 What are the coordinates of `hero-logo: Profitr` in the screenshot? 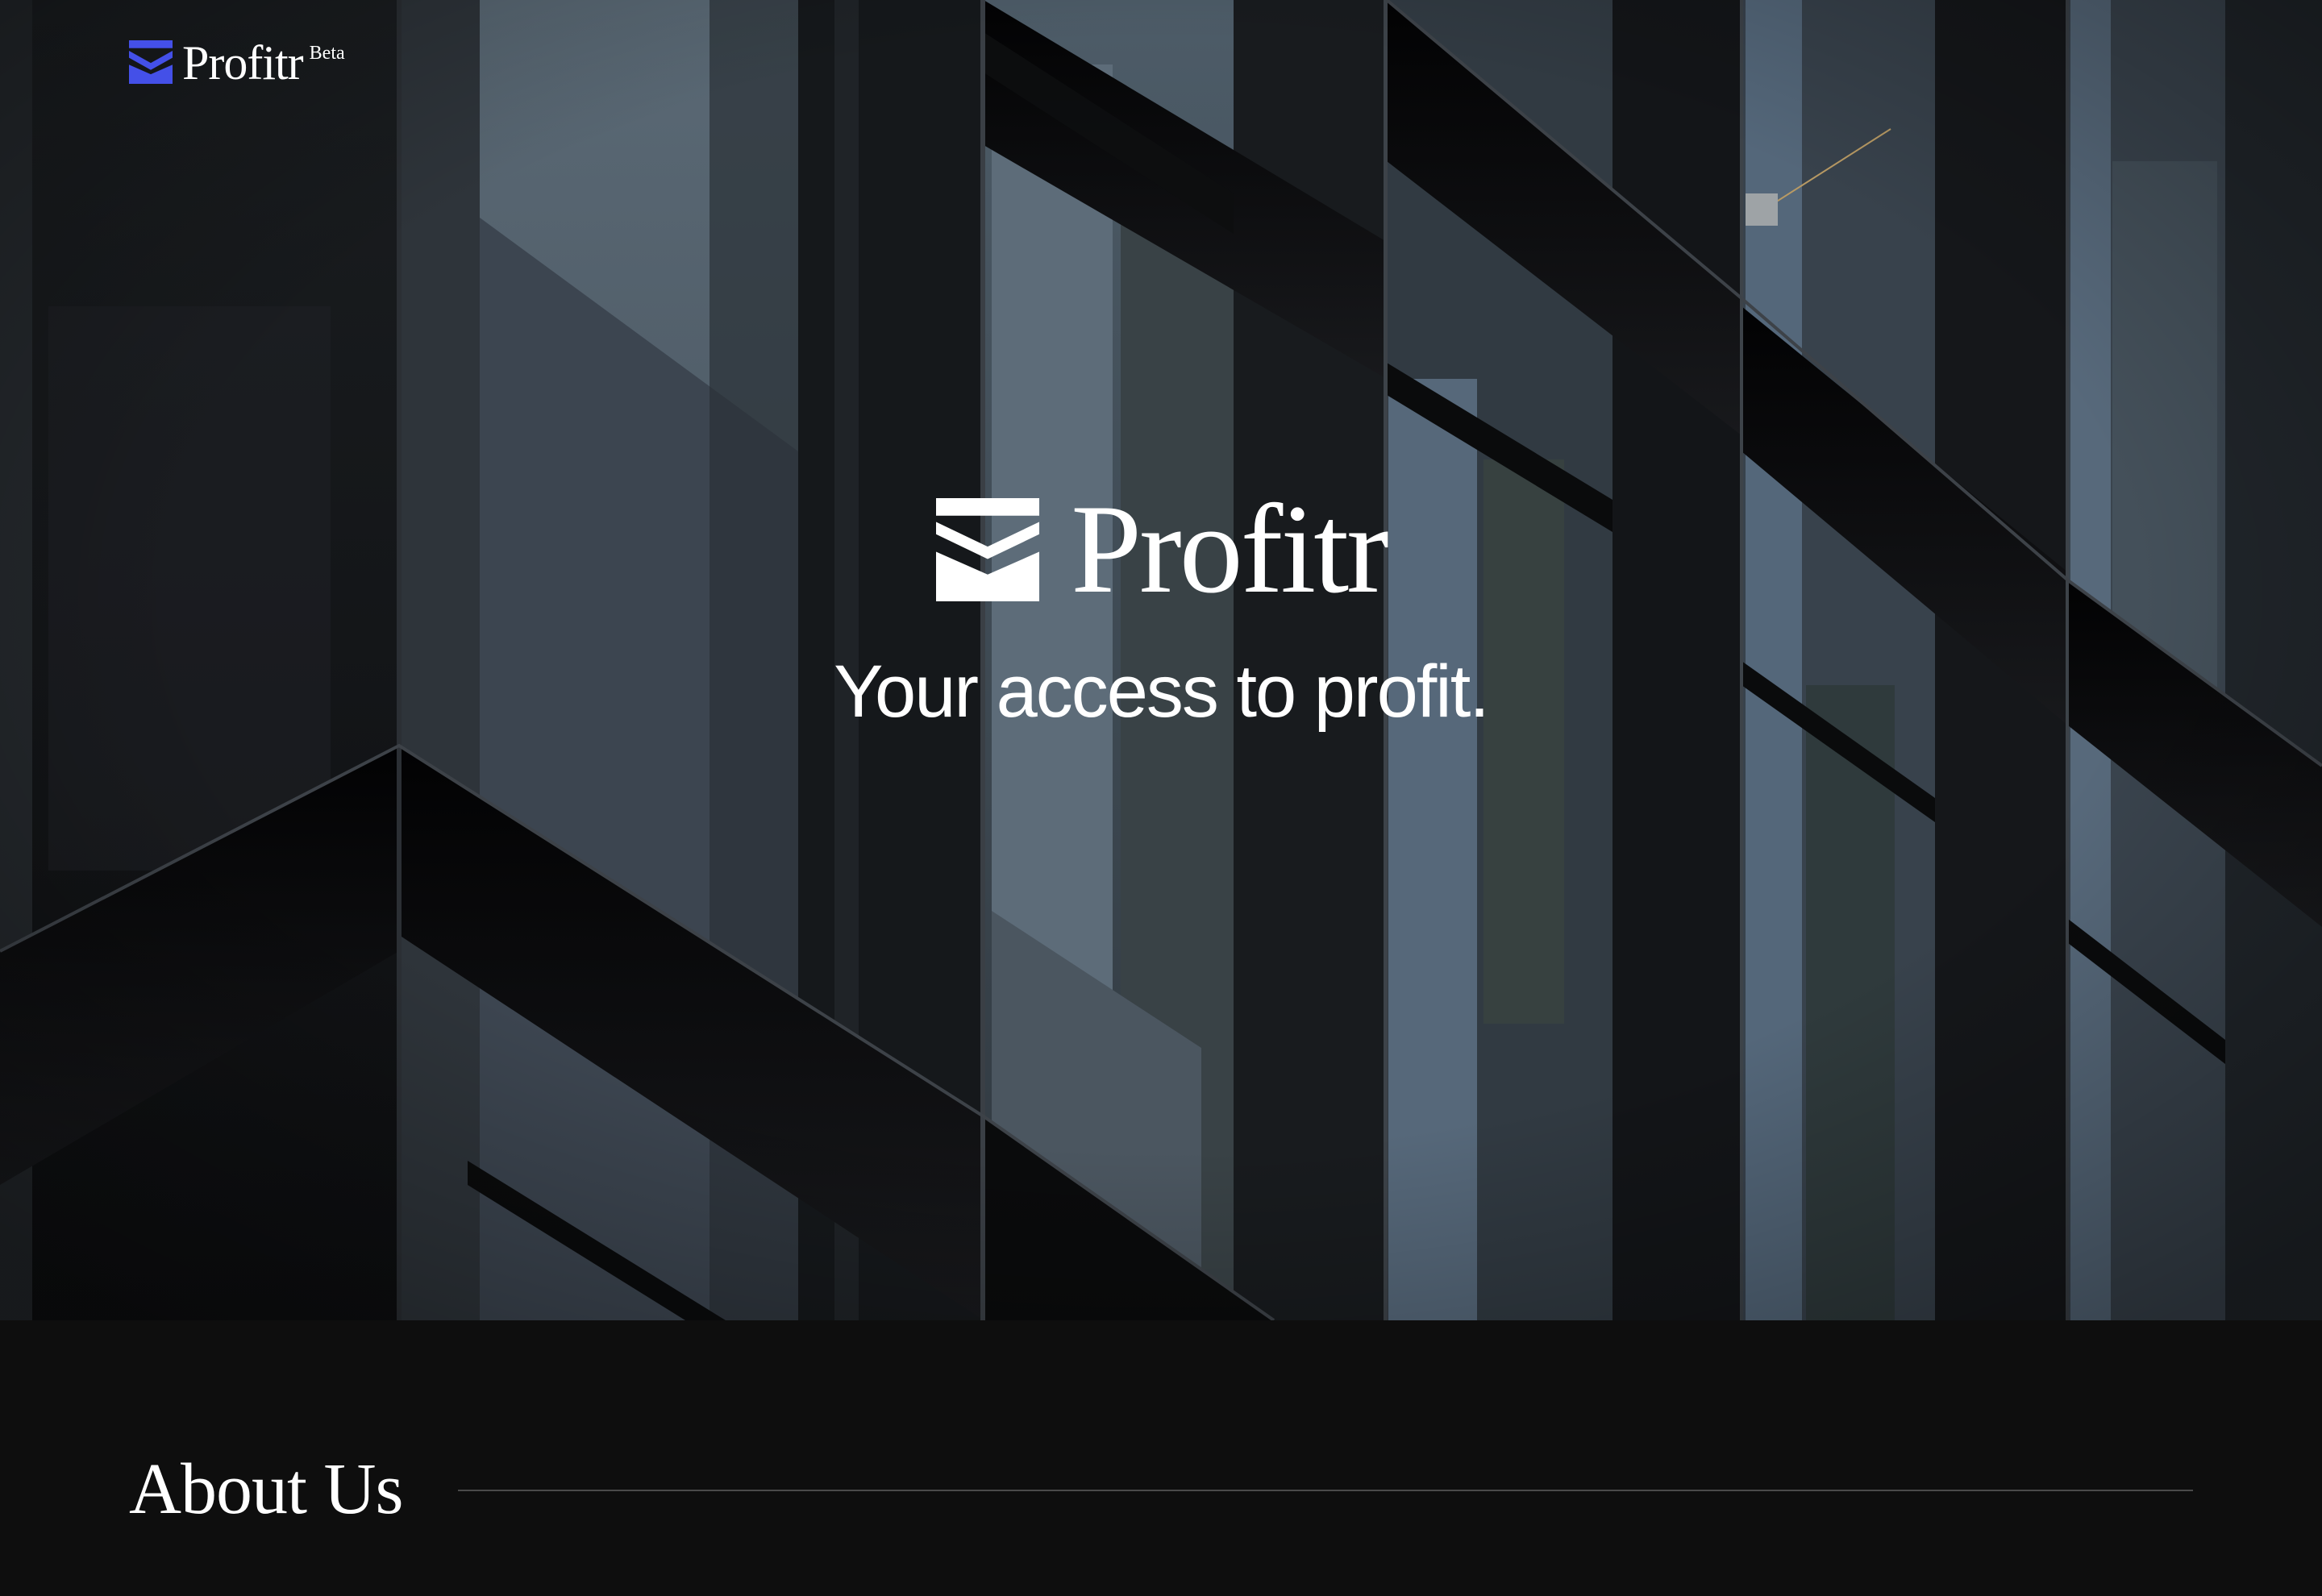 It's located at (1162, 549).